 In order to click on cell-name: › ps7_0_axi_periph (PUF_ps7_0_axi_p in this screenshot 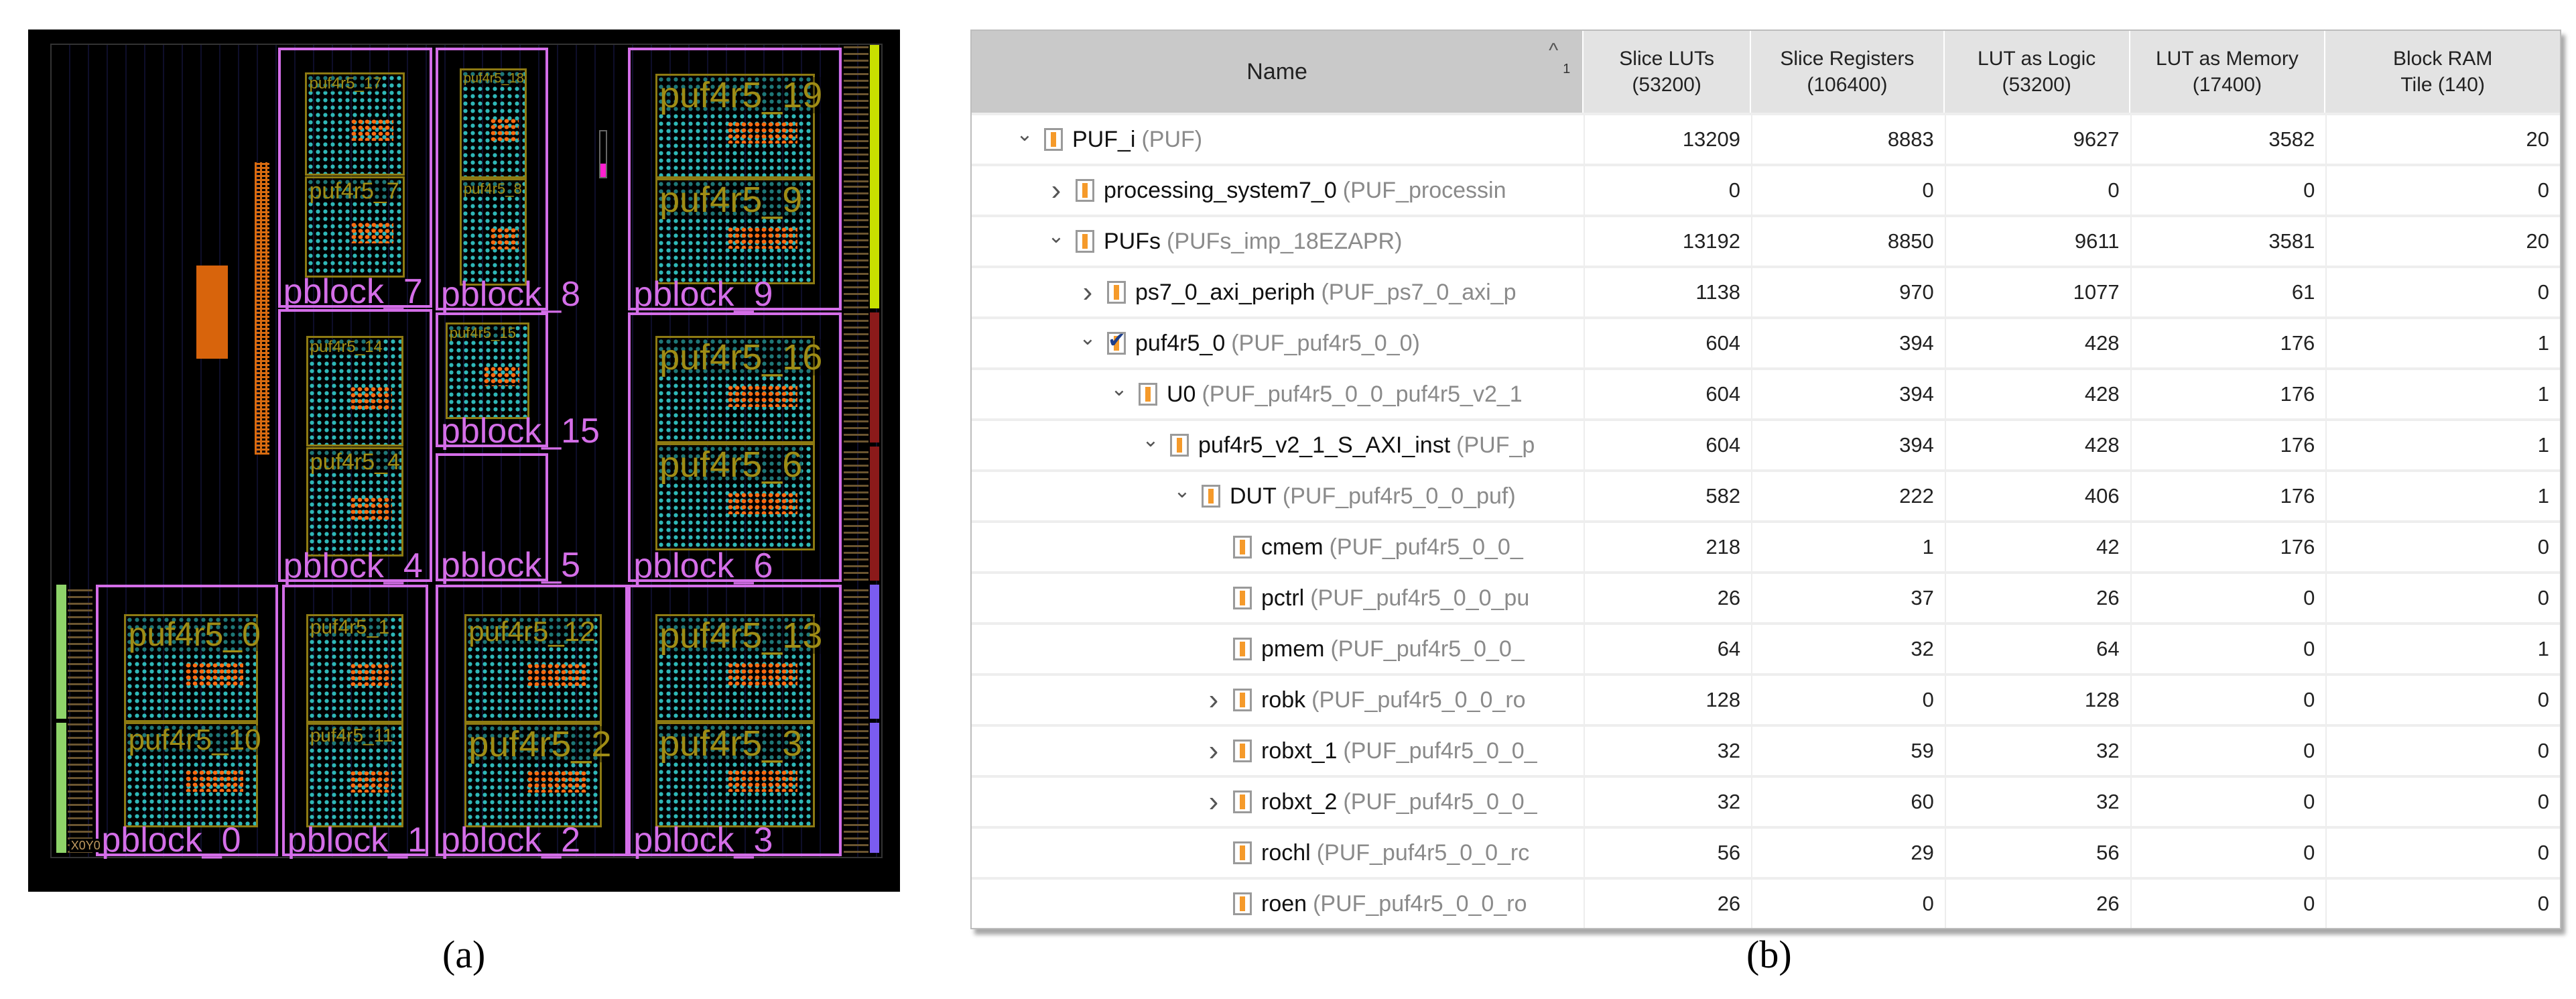, I will do `click(1278, 292)`.